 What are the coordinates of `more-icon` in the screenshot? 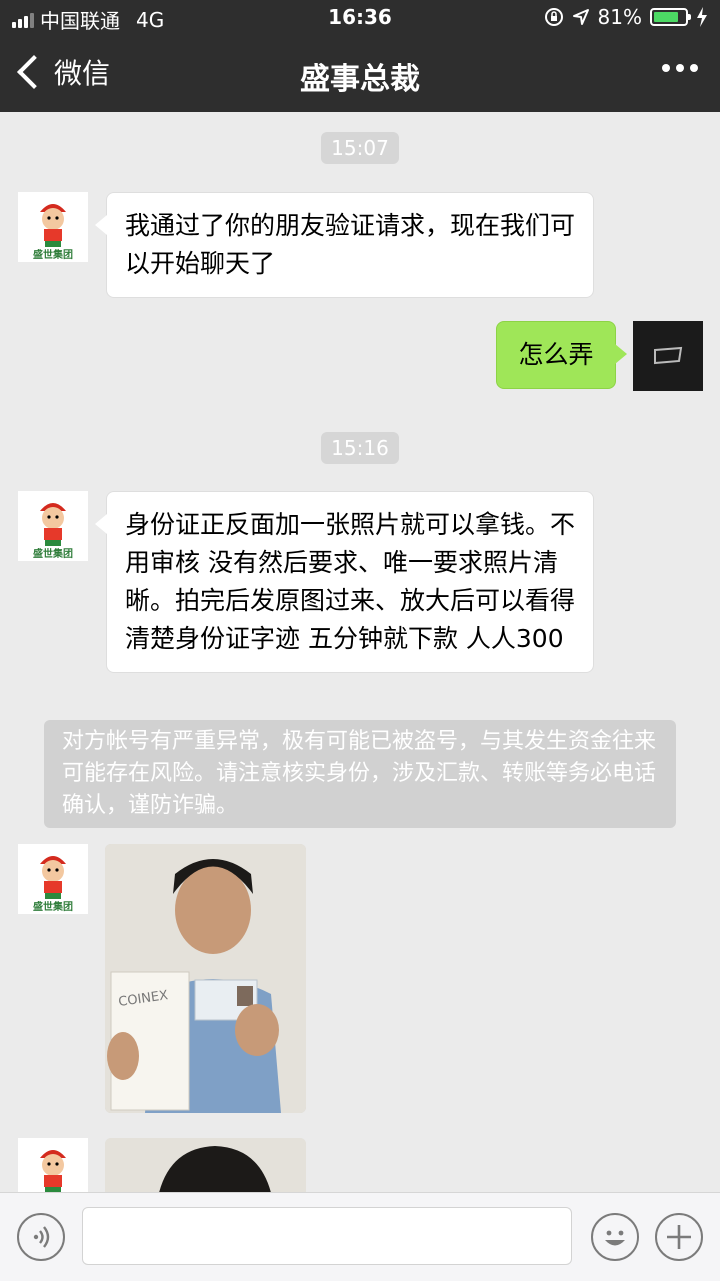 It's located at (680, 68).